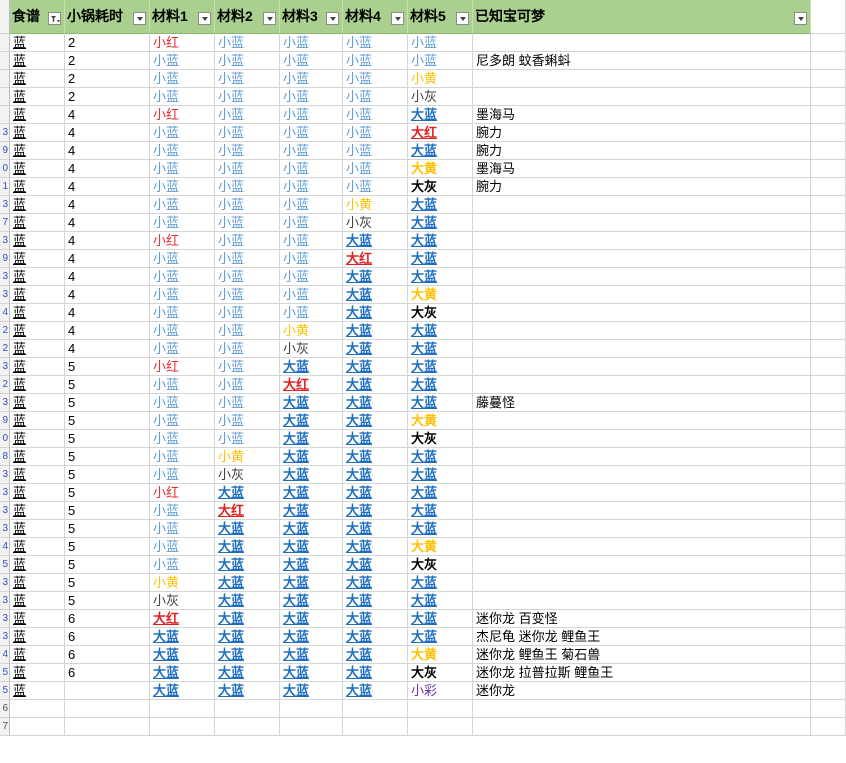 The height and width of the screenshot is (763, 846). I want to click on cell-cook-time: 6, so click(107, 655).